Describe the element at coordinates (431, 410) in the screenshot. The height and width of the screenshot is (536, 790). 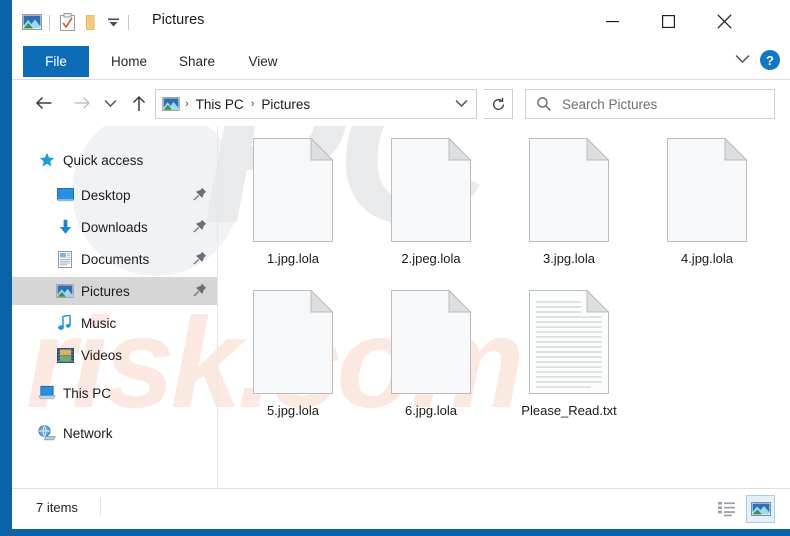
I see `file-name: 6.jpg.lola` at that location.